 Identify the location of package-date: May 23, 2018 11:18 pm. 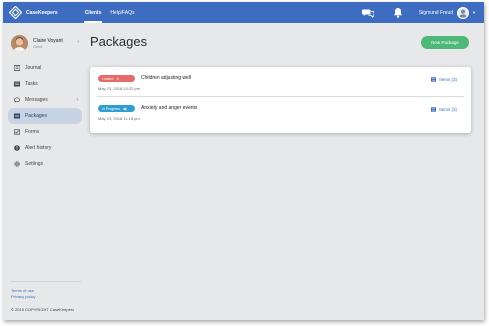
(119, 118).